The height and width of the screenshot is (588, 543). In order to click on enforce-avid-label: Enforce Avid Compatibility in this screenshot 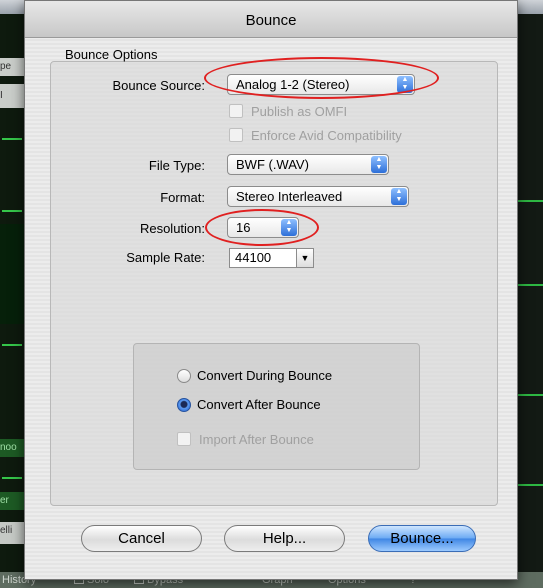, I will do `click(326, 135)`.